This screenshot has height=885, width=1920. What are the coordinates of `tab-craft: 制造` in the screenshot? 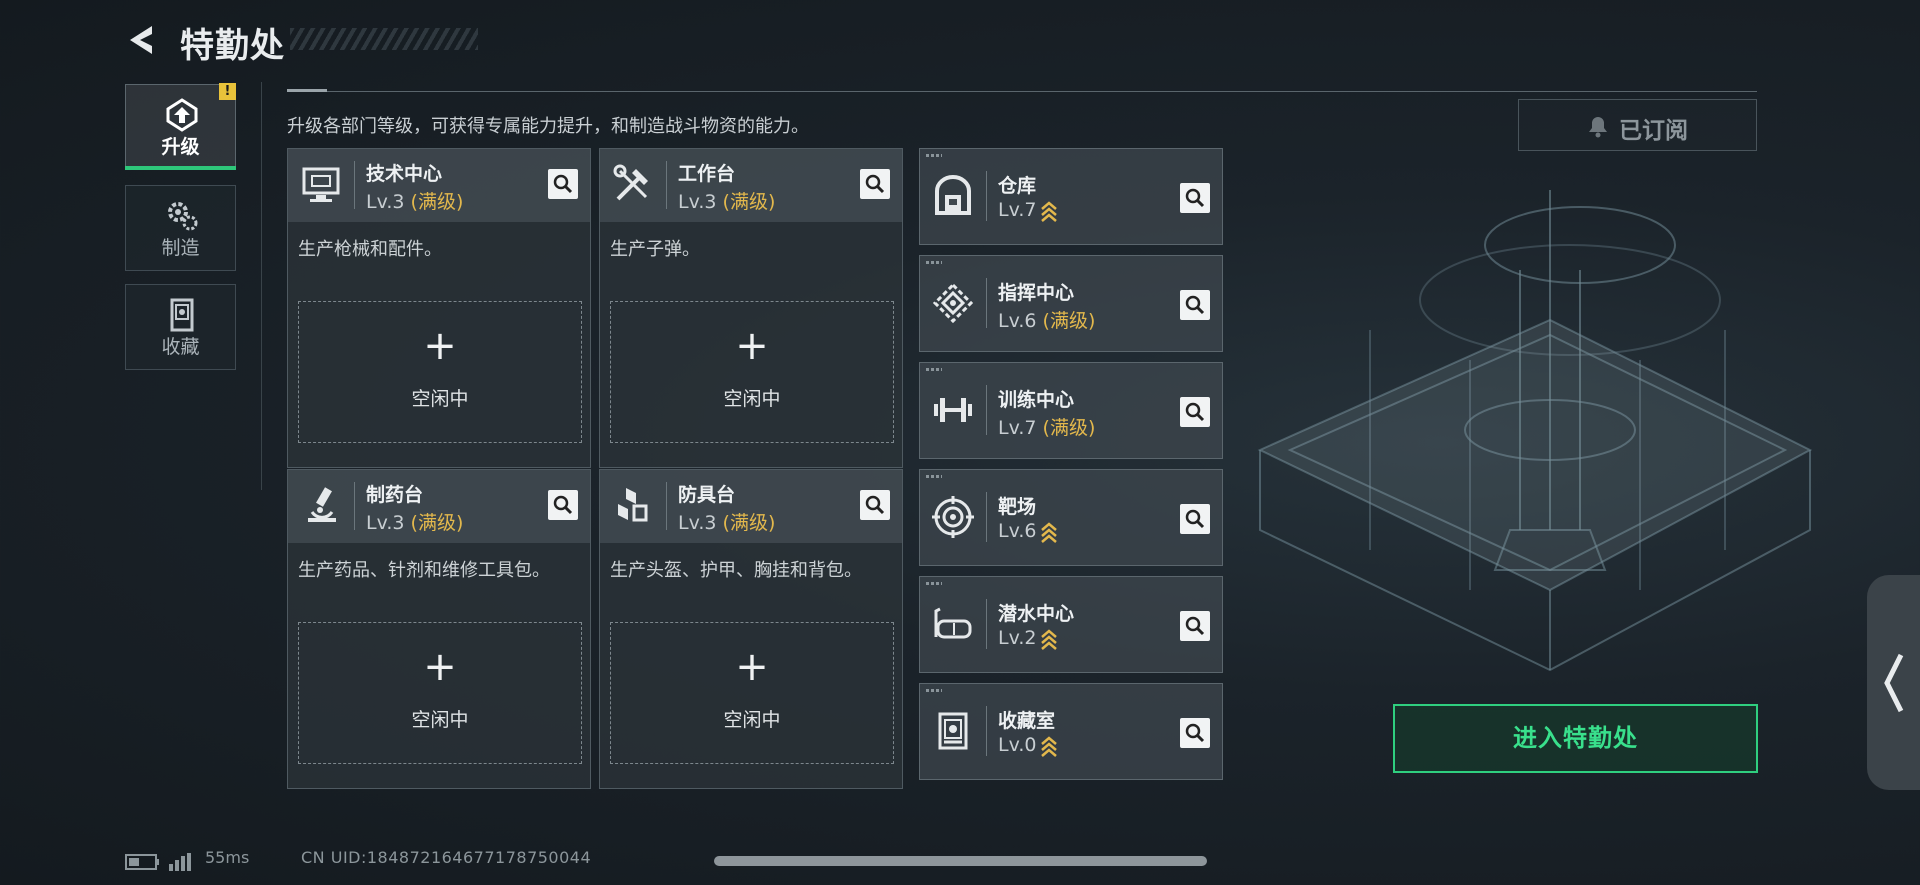 It's located at (180, 228).